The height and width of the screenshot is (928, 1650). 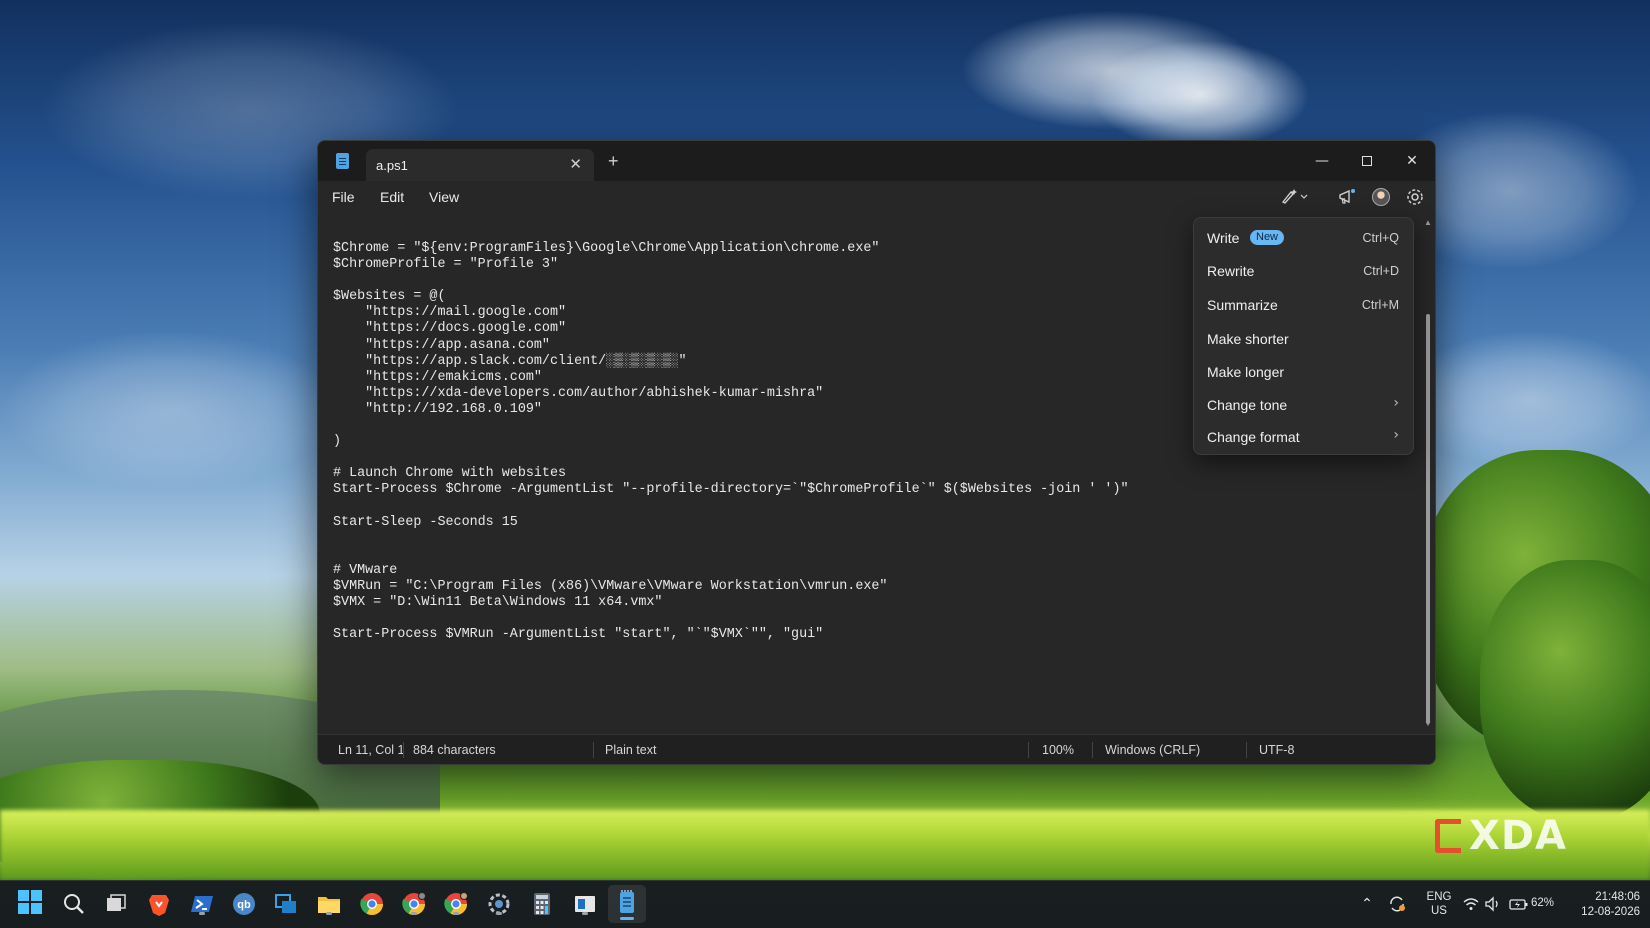 I want to click on maximize-button, so click(x=1367, y=161).